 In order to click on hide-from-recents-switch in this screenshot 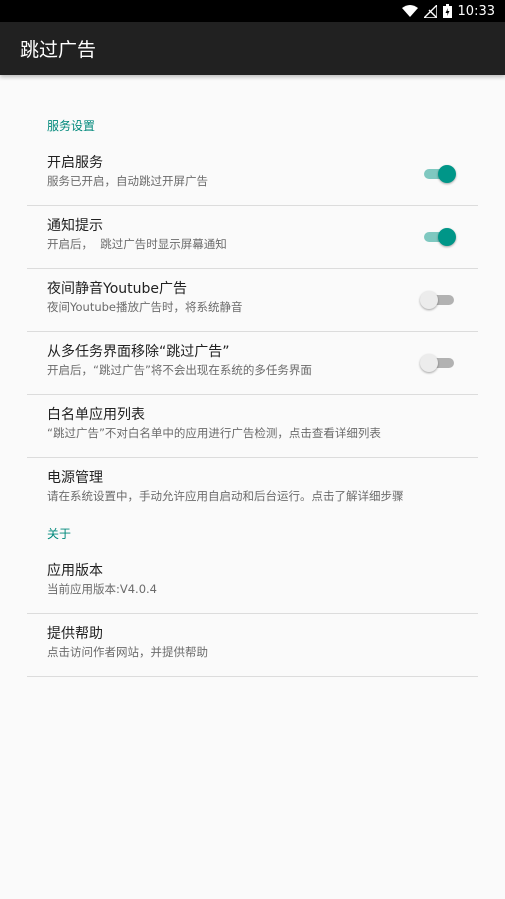, I will do `click(438, 363)`.